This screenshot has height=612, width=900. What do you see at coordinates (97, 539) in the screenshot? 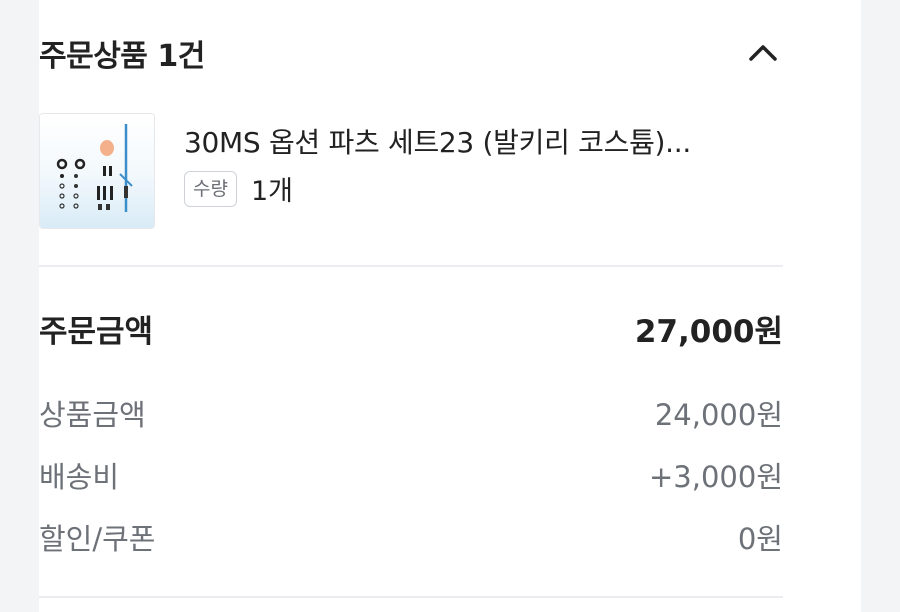
I see `discount-label: 할인/쿠폰` at bounding box center [97, 539].